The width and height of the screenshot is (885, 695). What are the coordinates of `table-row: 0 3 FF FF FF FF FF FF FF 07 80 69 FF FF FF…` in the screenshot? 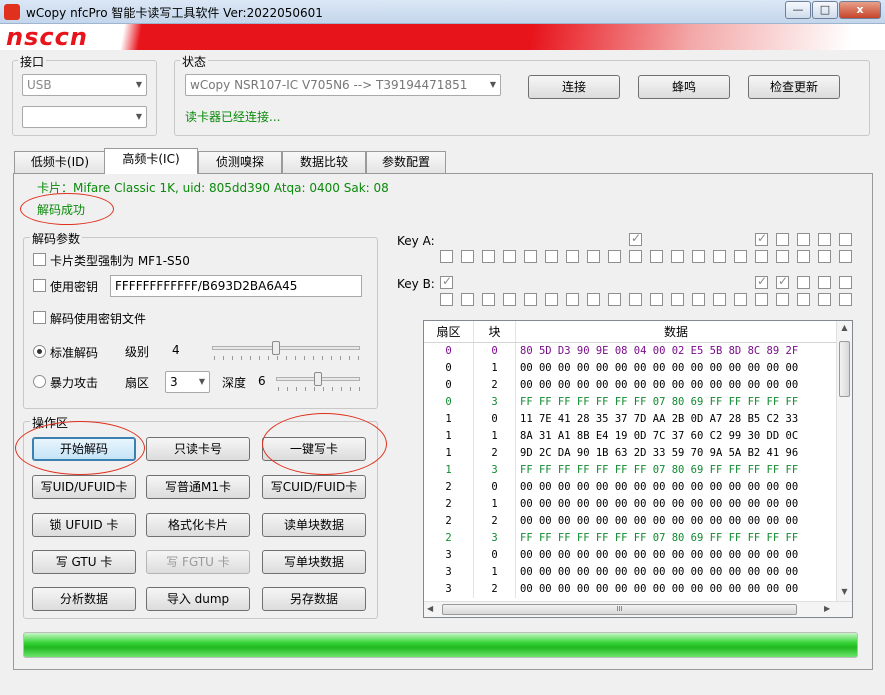 It's located at (630, 402).